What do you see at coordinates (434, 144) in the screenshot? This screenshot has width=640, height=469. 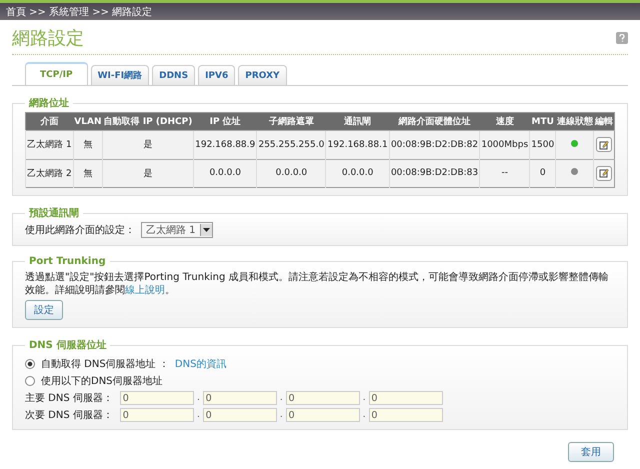 I see `table-cell: 00:08:9B:D2:DB:82` at bounding box center [434, 144].